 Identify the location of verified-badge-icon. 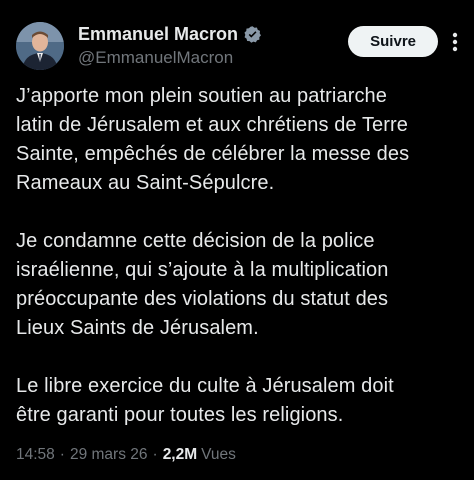
(252, 34).